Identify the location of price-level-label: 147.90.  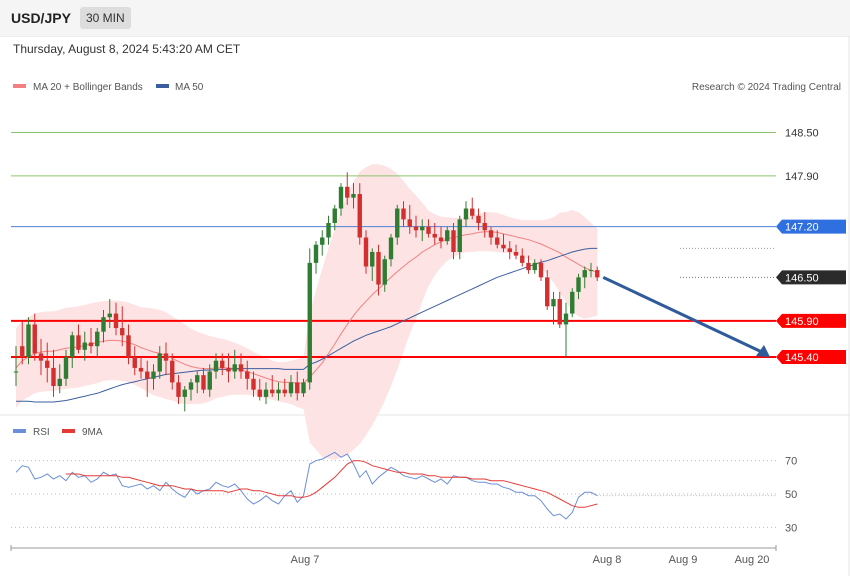
(802, 177).